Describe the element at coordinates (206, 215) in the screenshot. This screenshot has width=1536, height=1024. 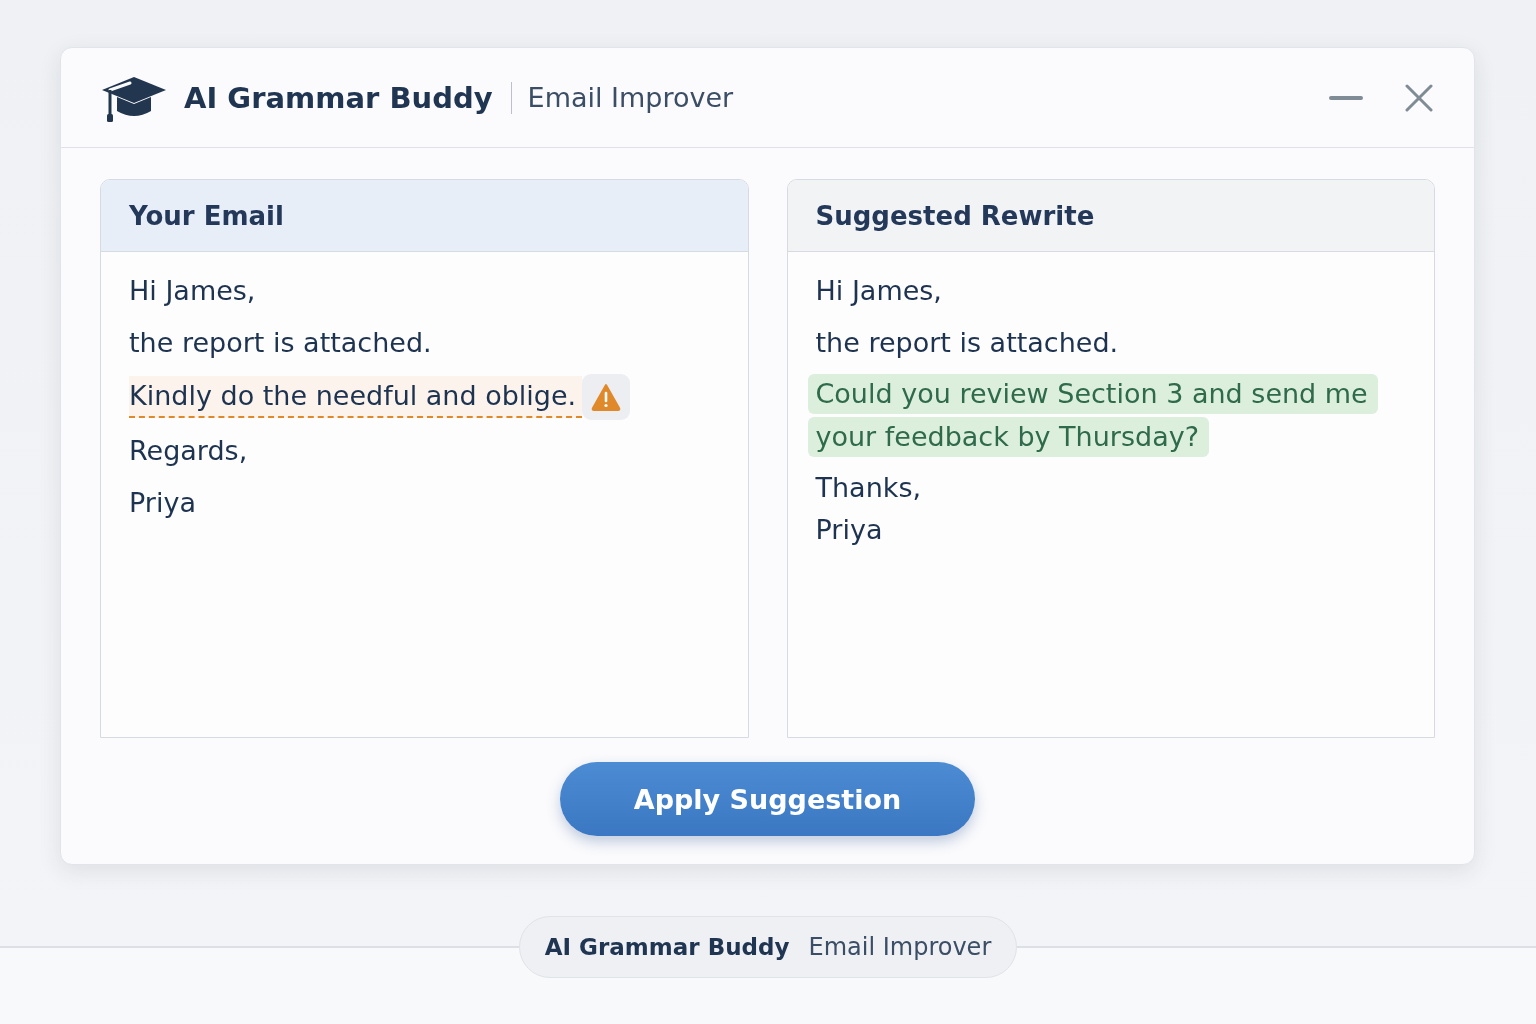
I see `panel-title: Your Email` at that location.